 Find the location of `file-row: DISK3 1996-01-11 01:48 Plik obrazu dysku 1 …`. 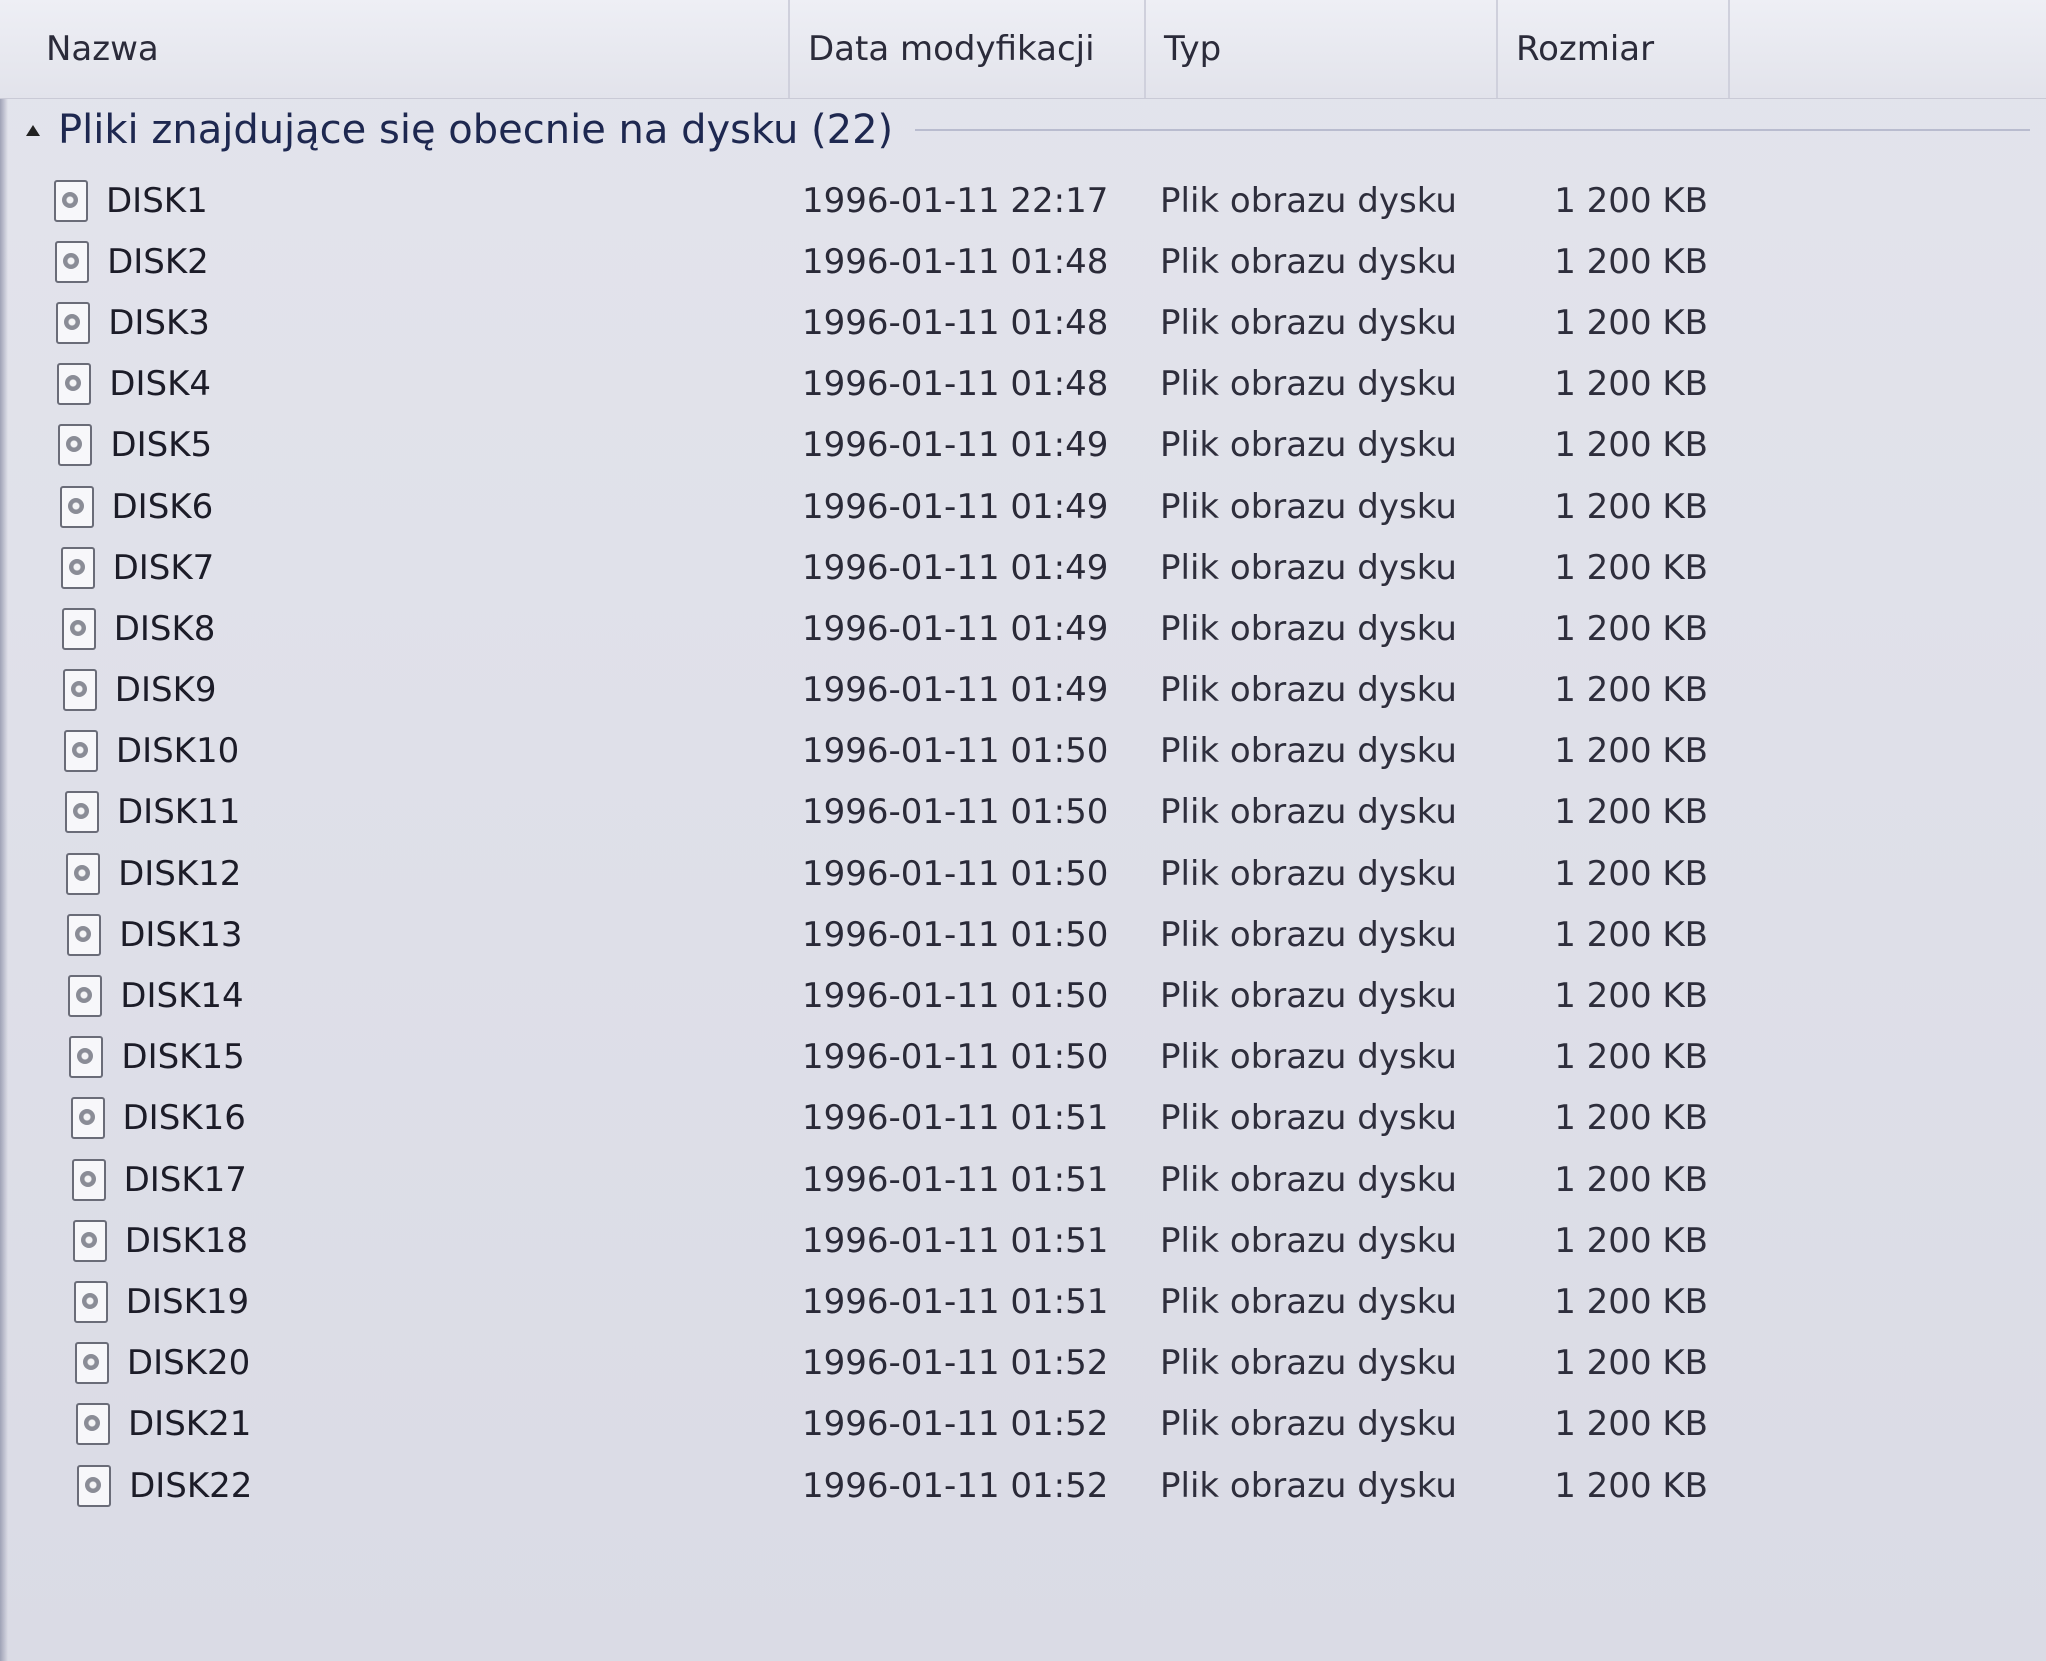

file-row: DISK3 1996-01-11 01:48 Plik obrazu dysku 1 … is located at coordinates (1023, 322).